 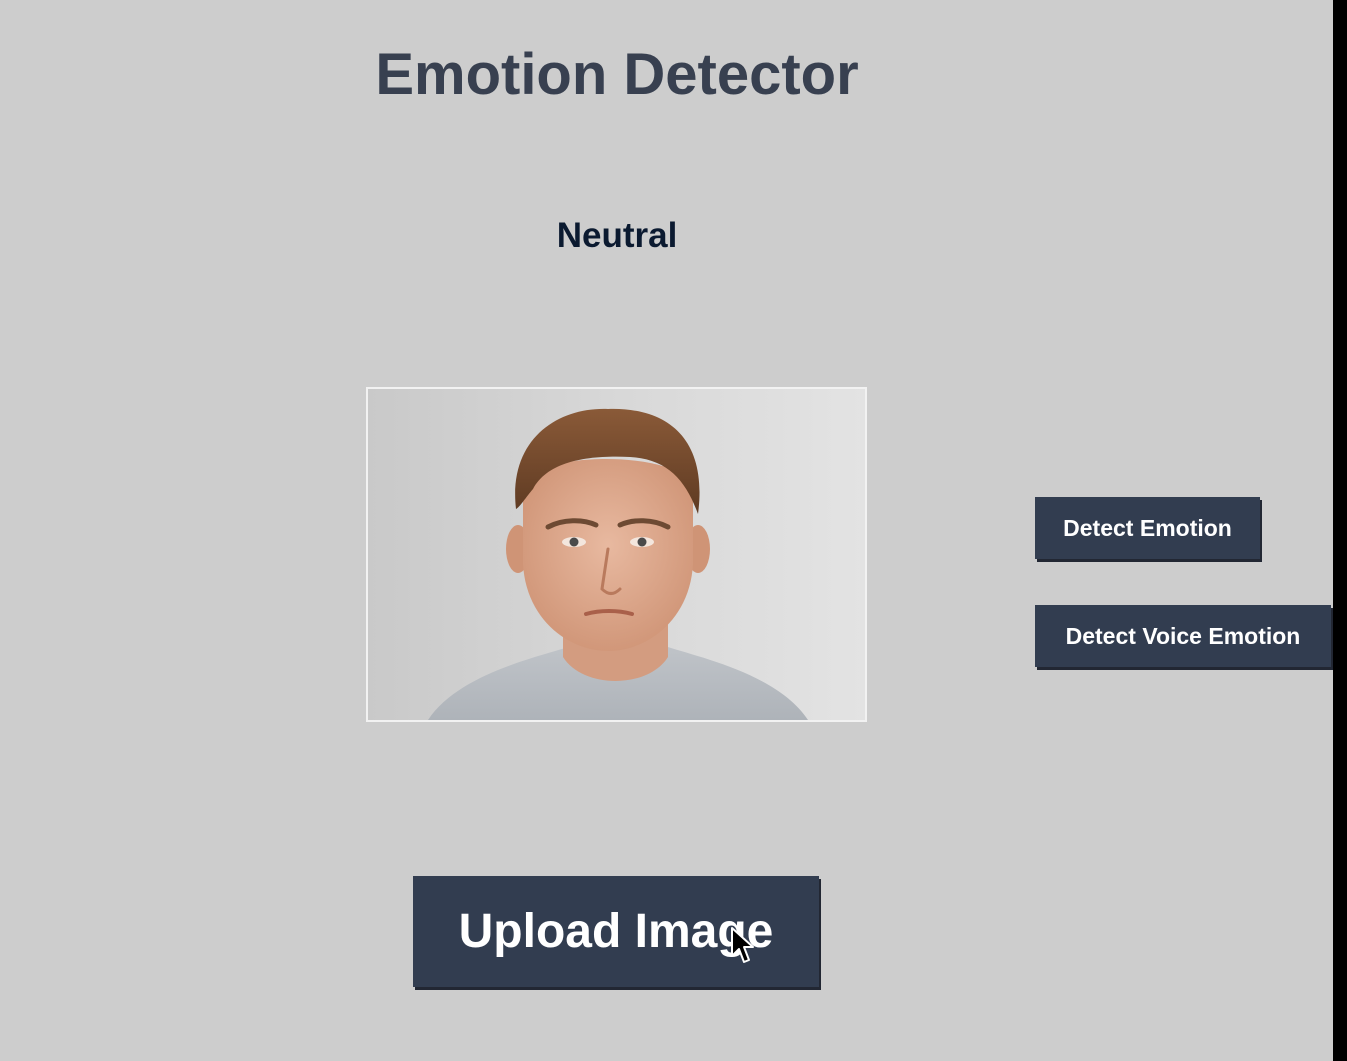 I want to click on detect-emotion-button: Detect Emotion, so click(x=1147, y=528).